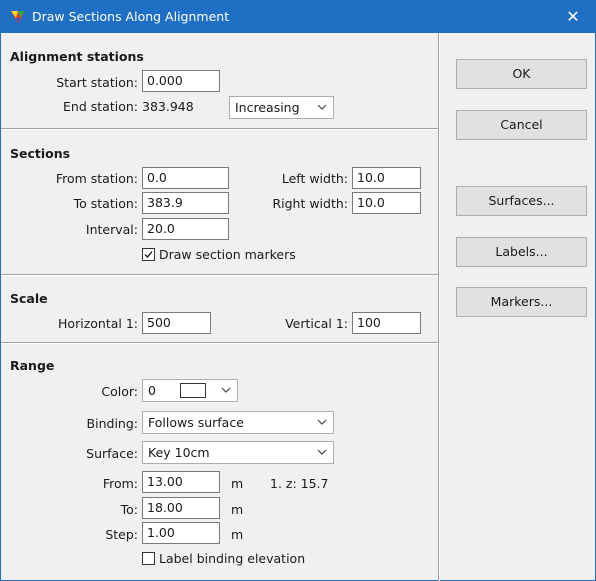 The width and height of the screenshot is (596, 581). Describe the element at coordinates (521, 125) in the screenshot. I see `cancel-button: Cancel` at that location.